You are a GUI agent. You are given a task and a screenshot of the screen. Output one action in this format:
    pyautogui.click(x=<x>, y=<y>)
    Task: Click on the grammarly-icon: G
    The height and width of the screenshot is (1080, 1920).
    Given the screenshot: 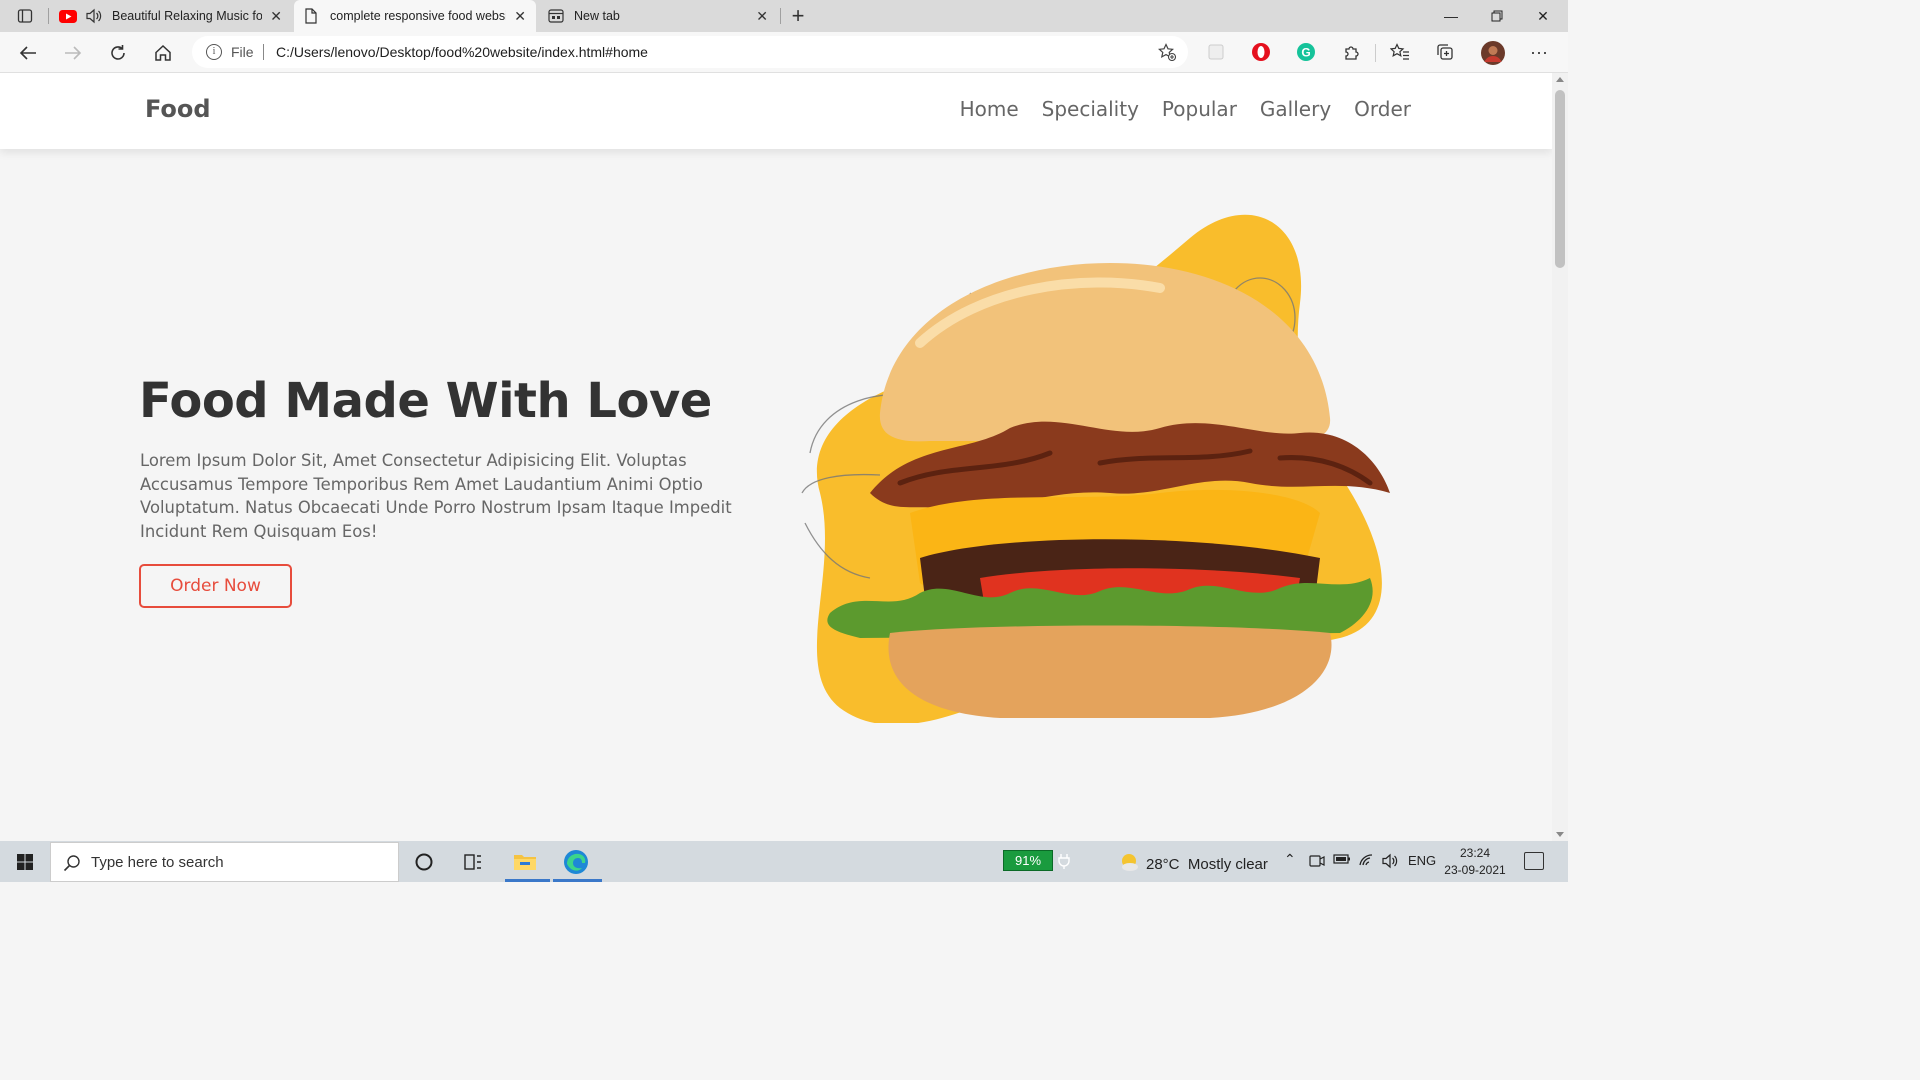 What is the action you would take?
    pyautogui.click(x=1306, y=52)
    